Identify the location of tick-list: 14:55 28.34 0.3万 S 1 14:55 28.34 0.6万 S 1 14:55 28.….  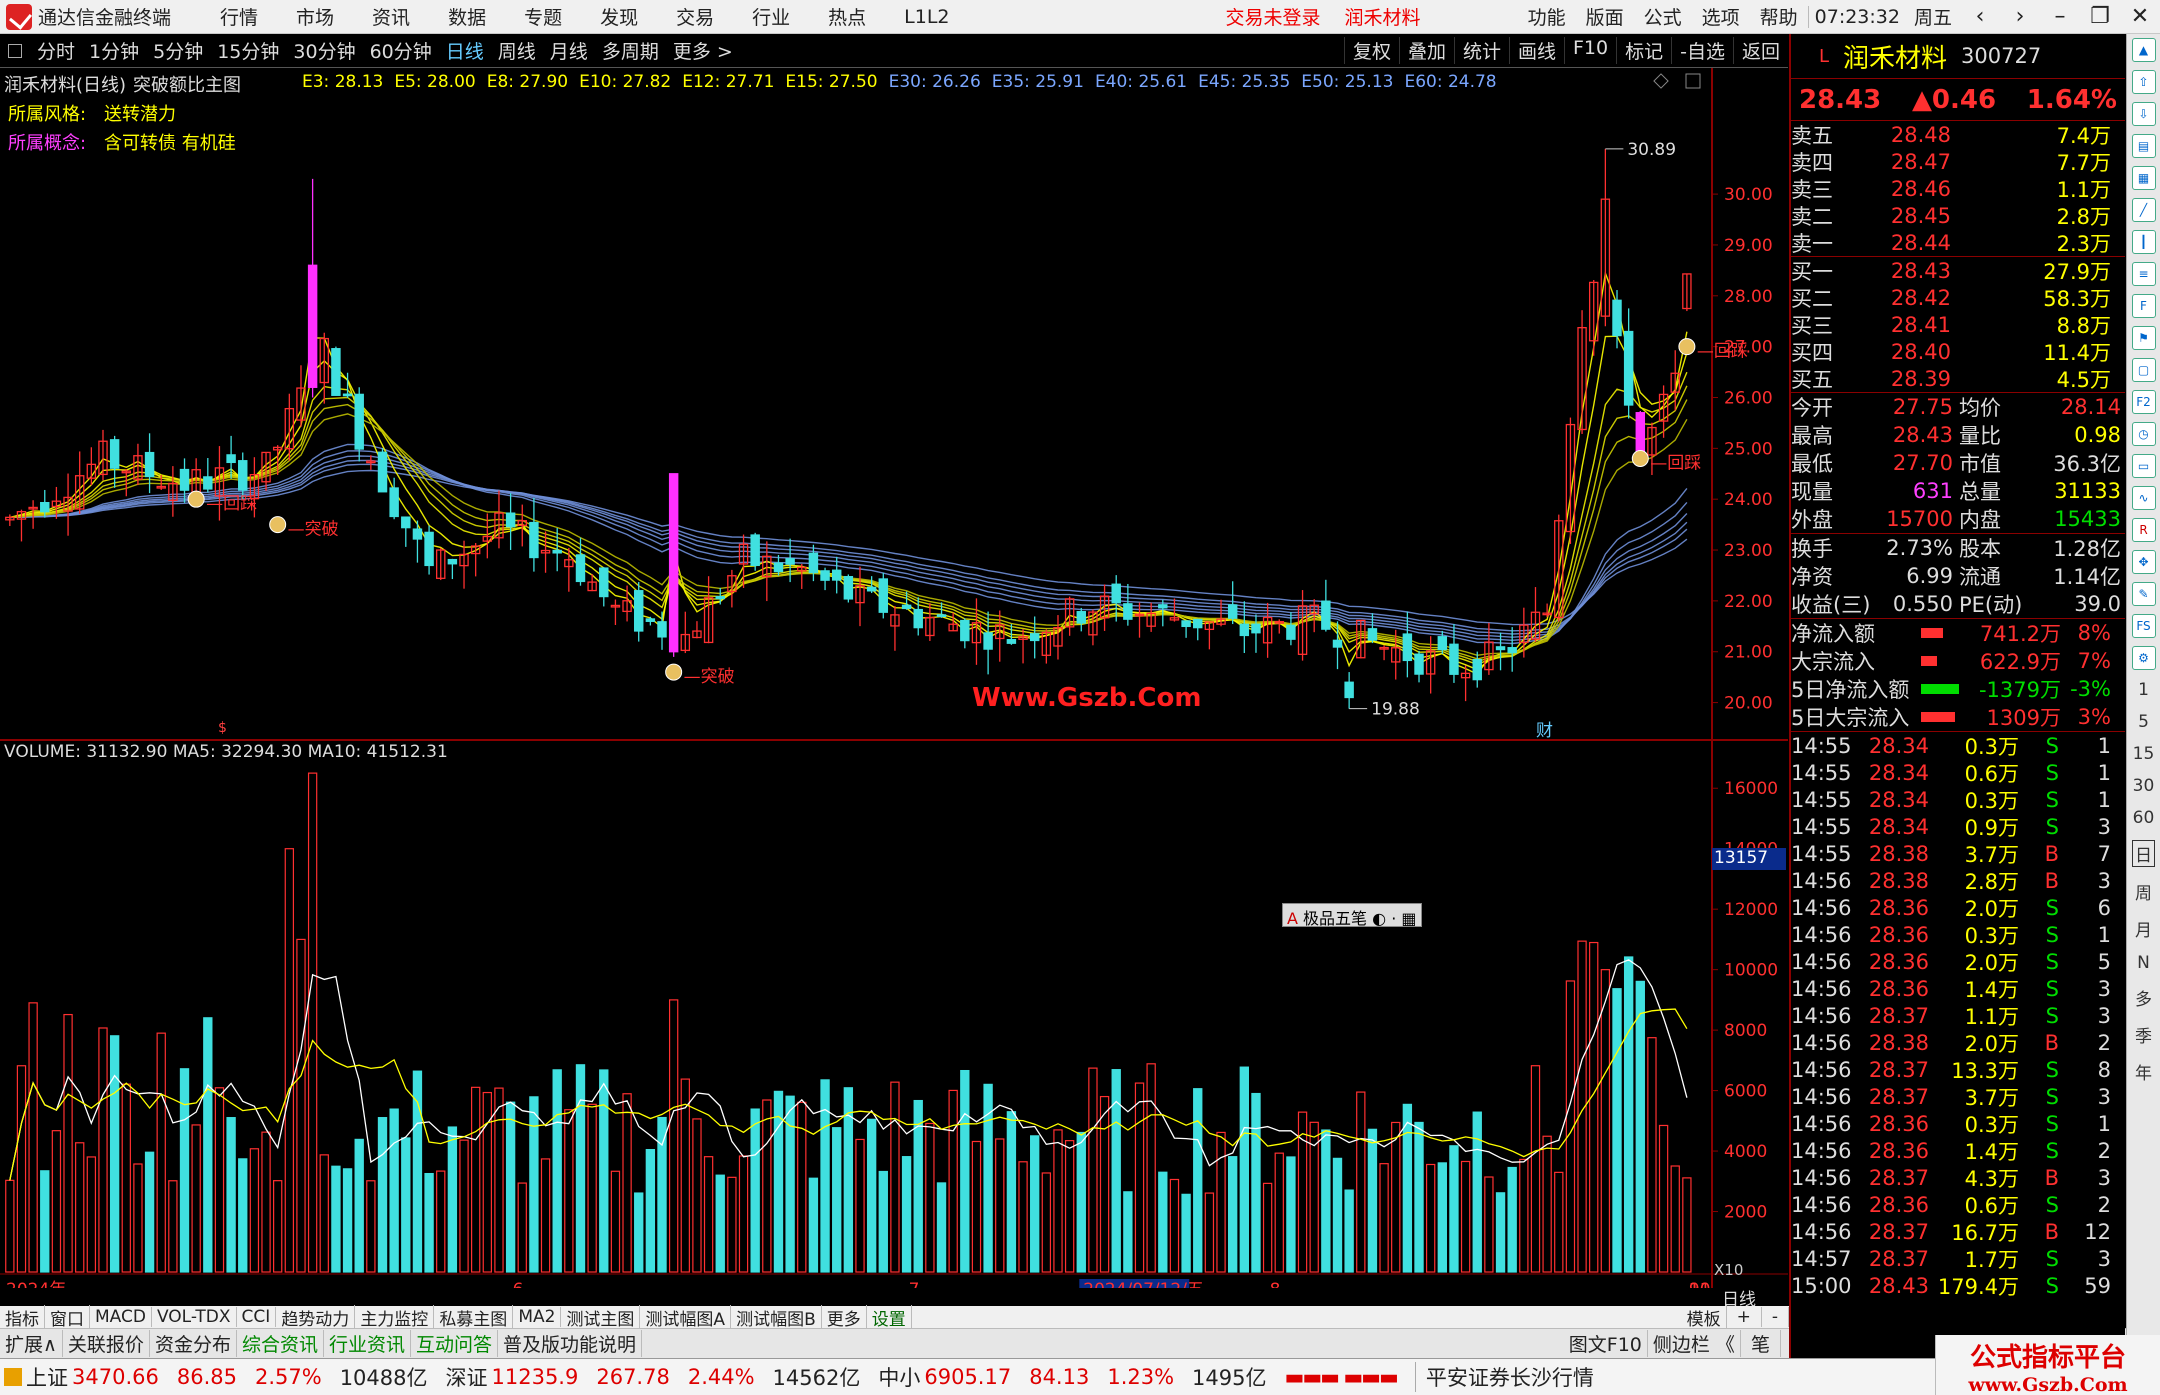
(1958, 1015).